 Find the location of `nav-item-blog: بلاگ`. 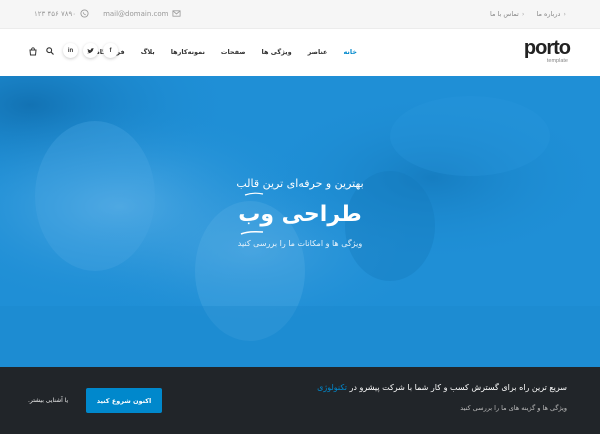

nav-item-blog: بلاگ is located at coordinates (148, 52).